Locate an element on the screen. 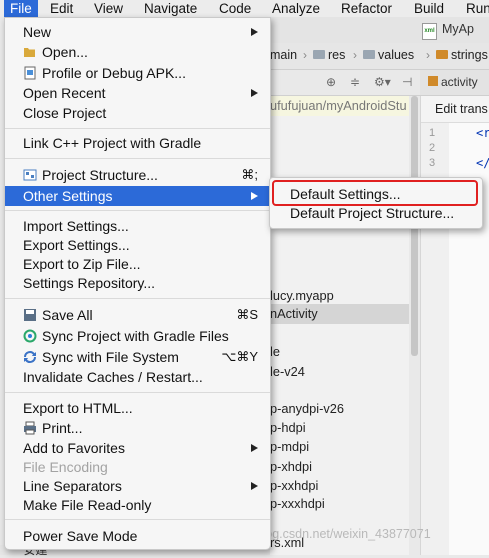 The width and height of the screenshot is (489, 558). menu-item-open-recent: Open Recent is located at coordinates (137, 93).